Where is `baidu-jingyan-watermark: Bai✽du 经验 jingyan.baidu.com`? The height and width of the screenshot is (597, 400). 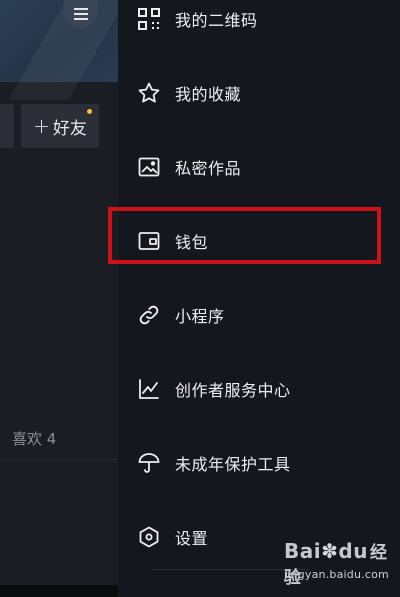
baidu-jingyan-watermark: Bai✽du 经验 jingyan.baidu.com is located at coordinates (339, 566).